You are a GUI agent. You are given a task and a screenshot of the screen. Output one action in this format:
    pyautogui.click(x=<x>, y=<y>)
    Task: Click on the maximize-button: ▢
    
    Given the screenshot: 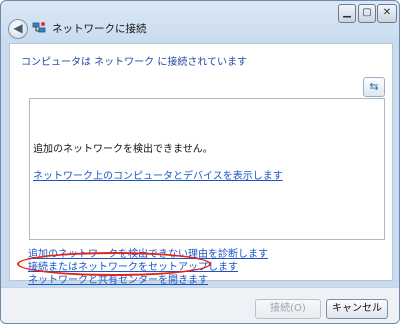 What is the action you would take?
    pyautogui.click(x=367, y=13)
    